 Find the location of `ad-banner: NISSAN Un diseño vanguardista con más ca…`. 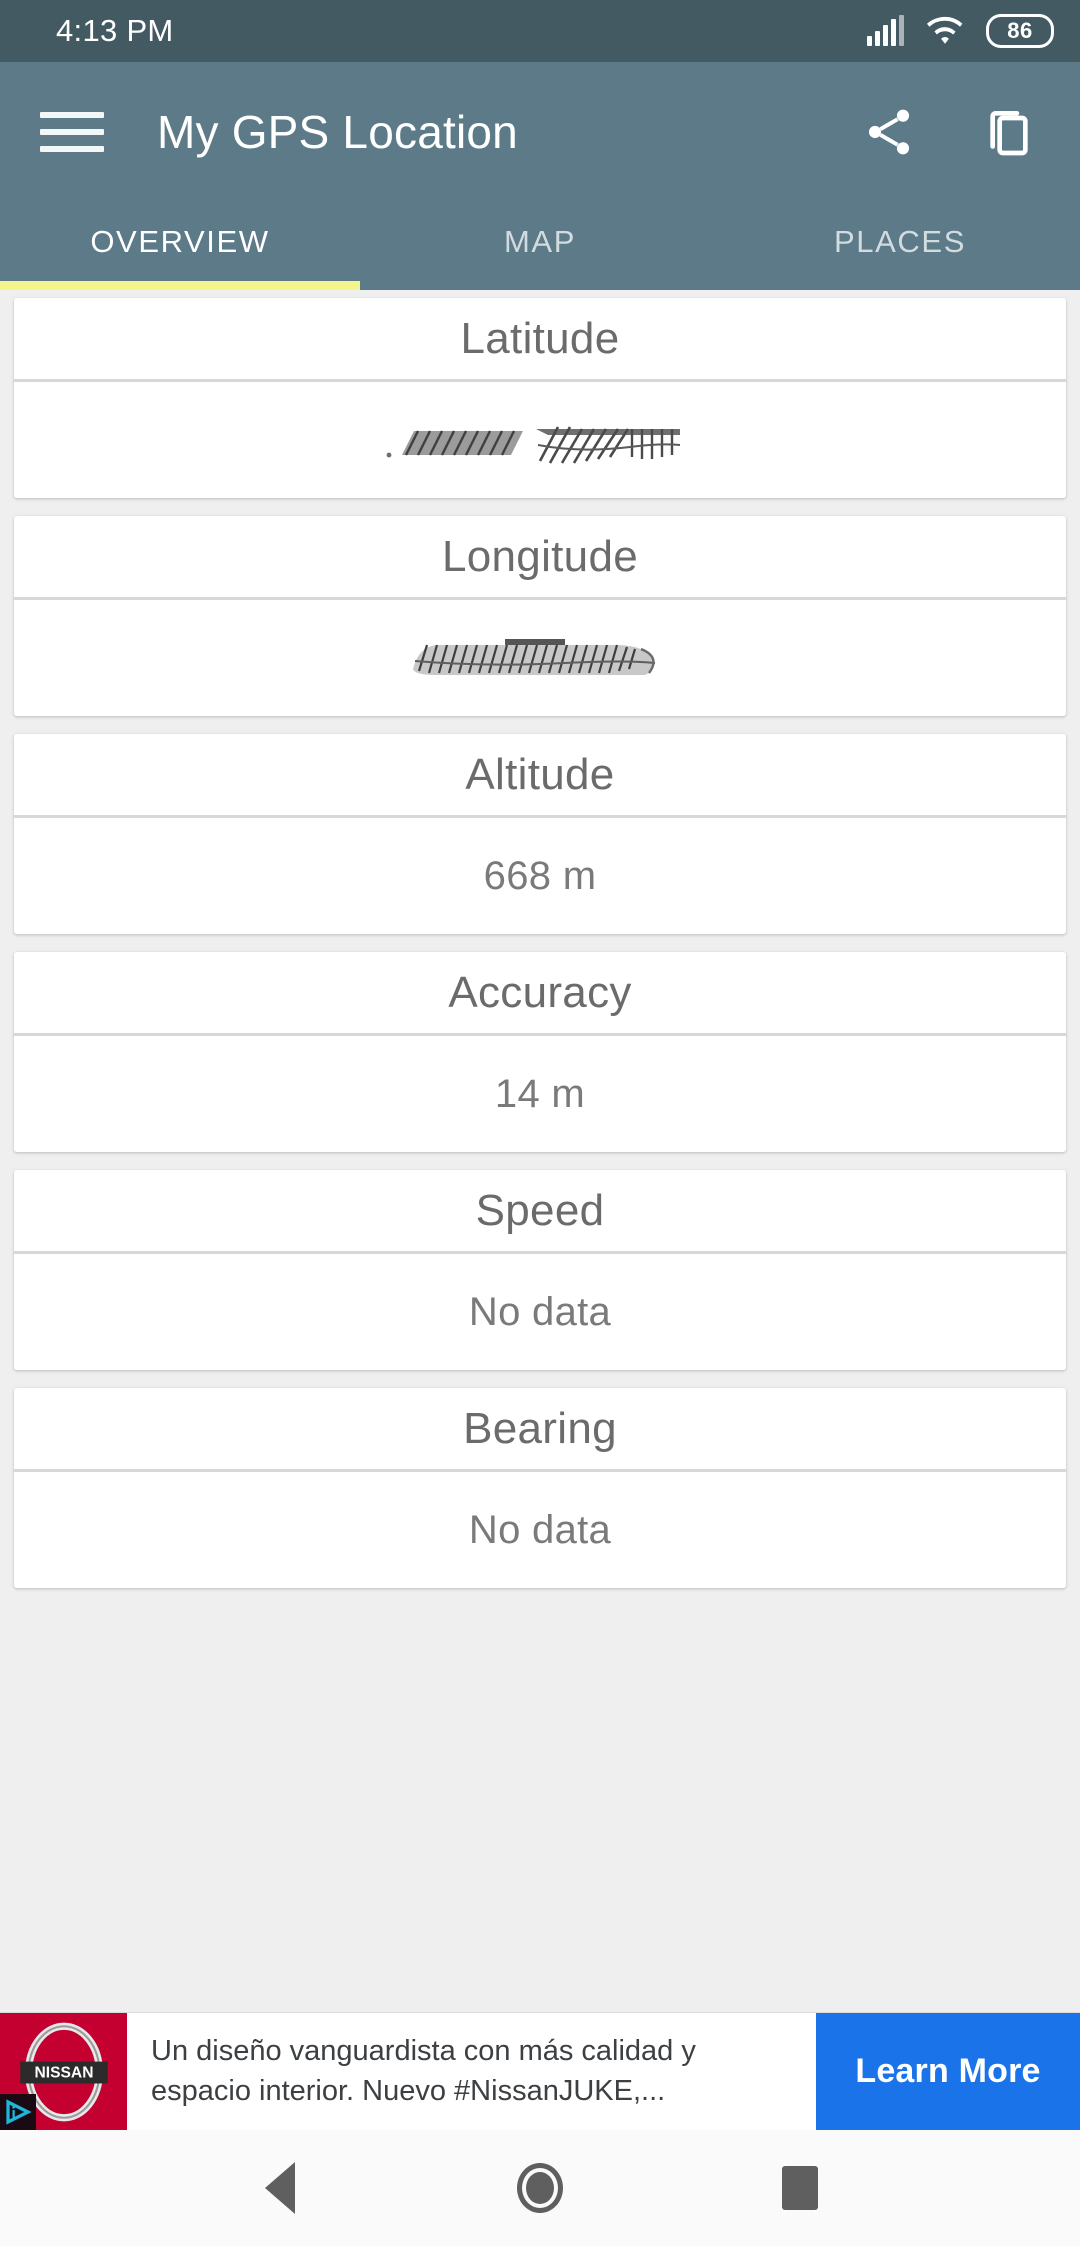

ad-banner: NISSAN Un diseño vanguardista con más ca… is located at coordinates (540, 2071).